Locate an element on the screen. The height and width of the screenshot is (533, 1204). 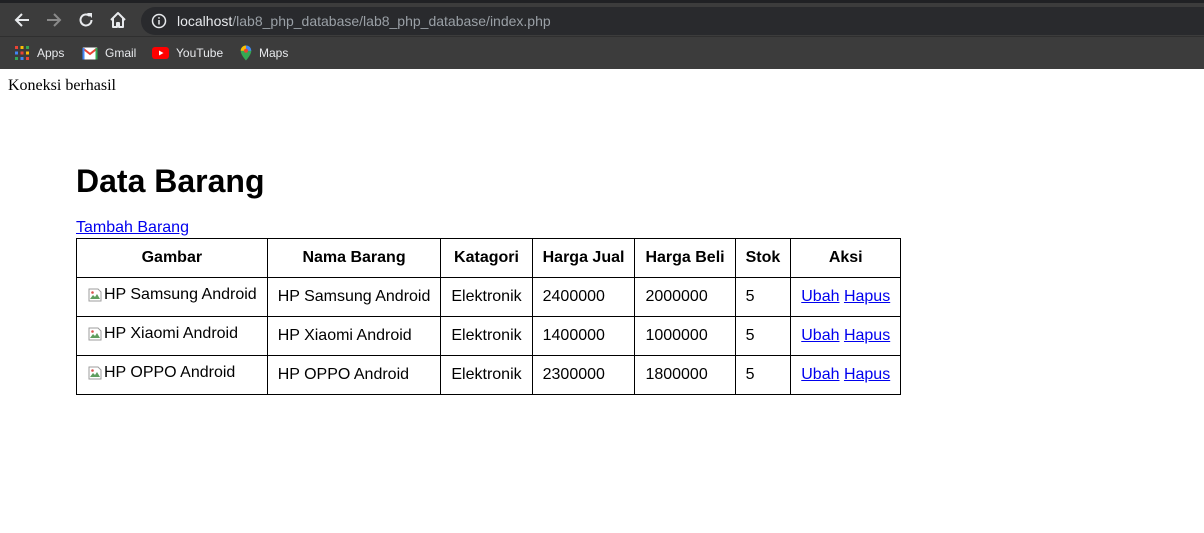
cell-nama-barang: HP Samsung Android is located at coordinates (354, 297).